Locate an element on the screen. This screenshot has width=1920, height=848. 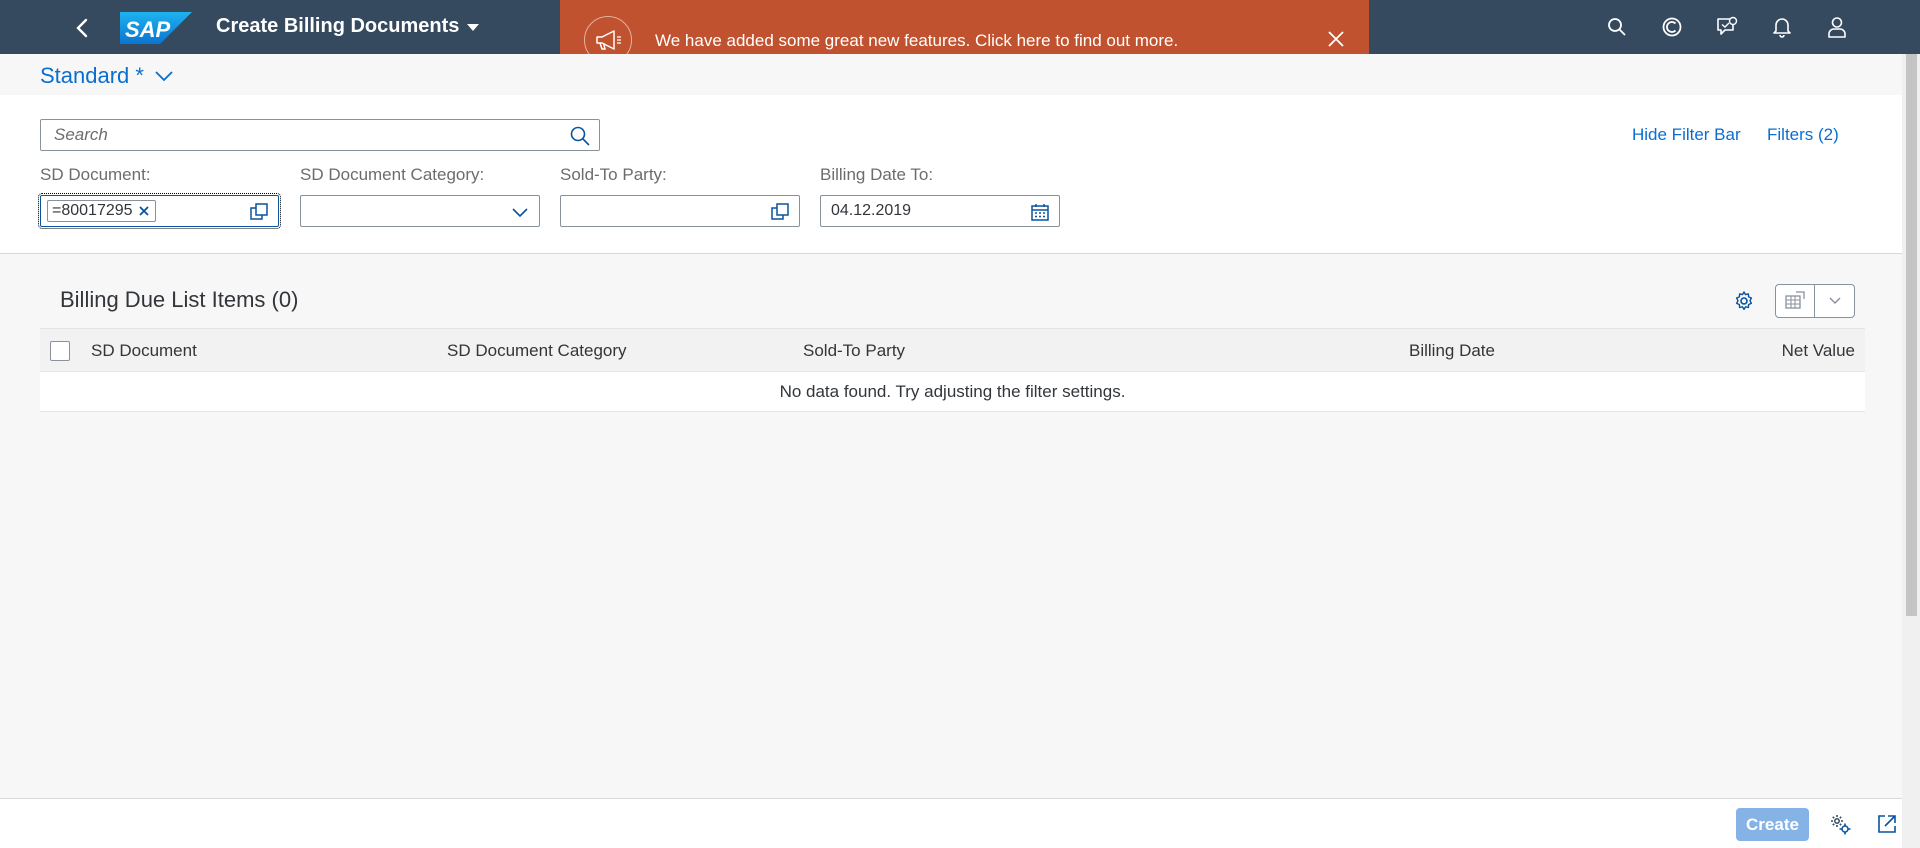
billing-date-to-label: Billing Date To: is located at coordinates (877, 174).